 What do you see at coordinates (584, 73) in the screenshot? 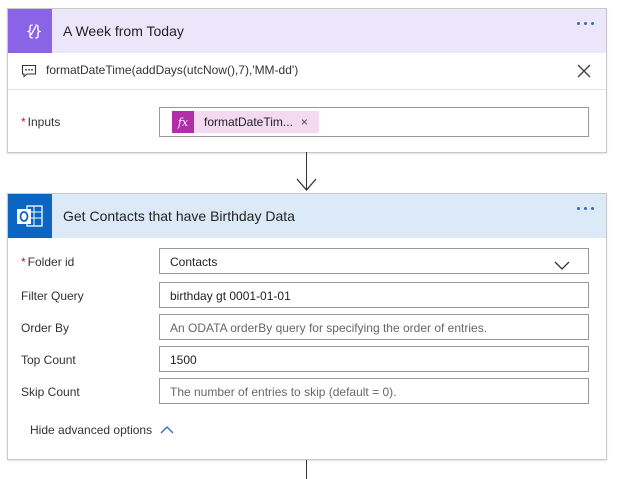
I see `close-icon` at bounding box center [584, 73].